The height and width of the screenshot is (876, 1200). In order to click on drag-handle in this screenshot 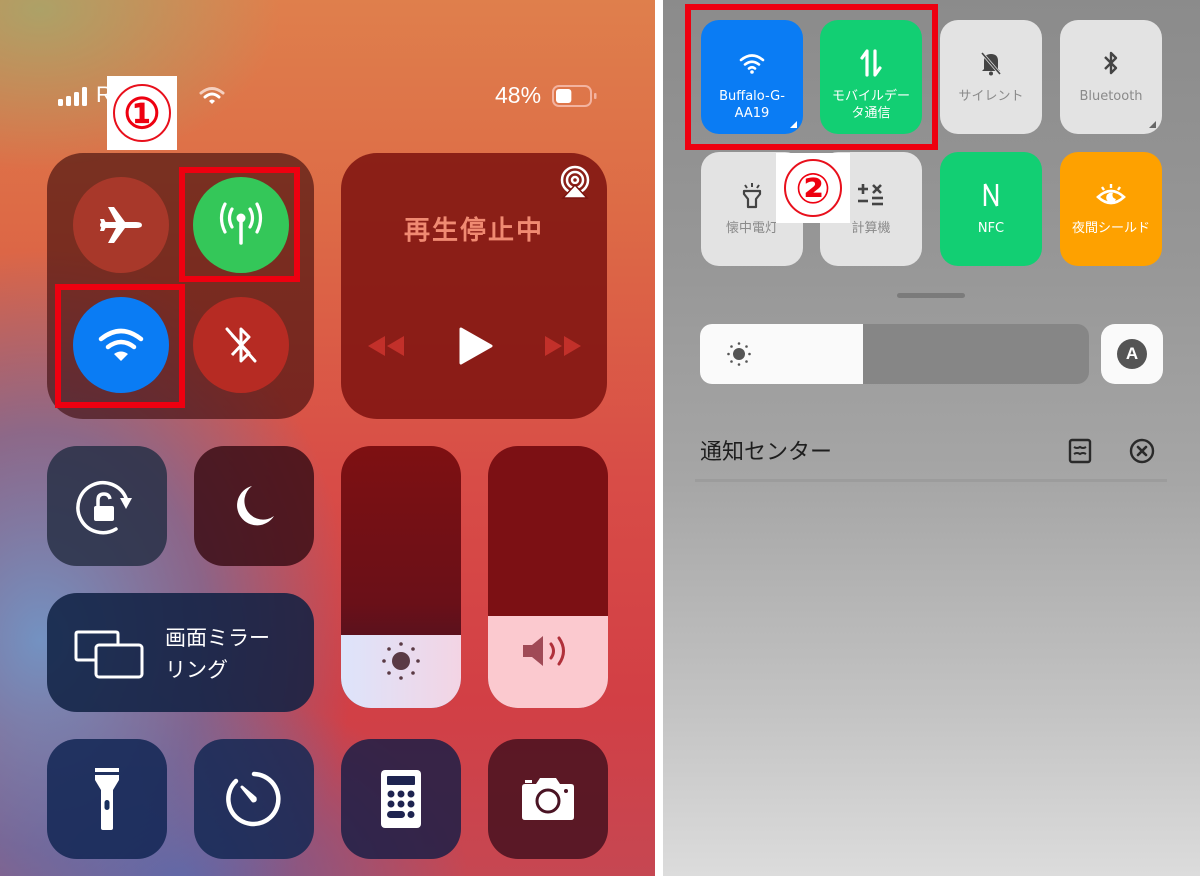, I will do `click(931, 295)`.